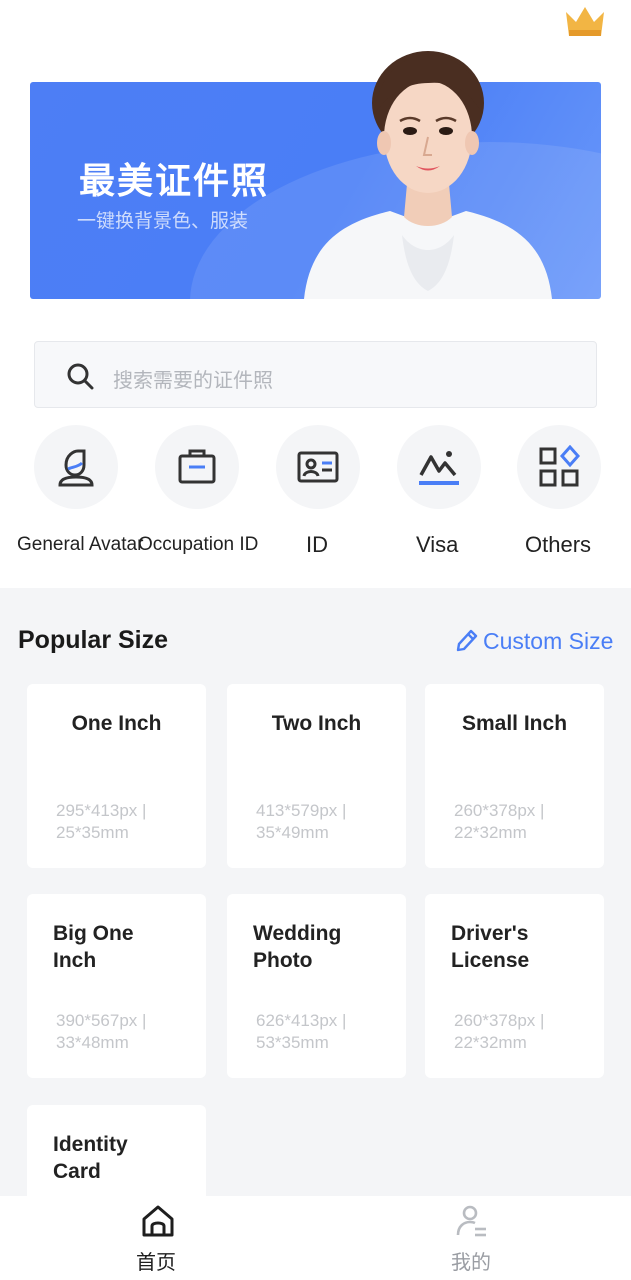 Image resolution: width=631 pixels, height=1280 pixels. What do you see at coordinates (472, 1238) in the screenshot?
I see `tab-profile: 我的` at bounding box center [472, 1238].